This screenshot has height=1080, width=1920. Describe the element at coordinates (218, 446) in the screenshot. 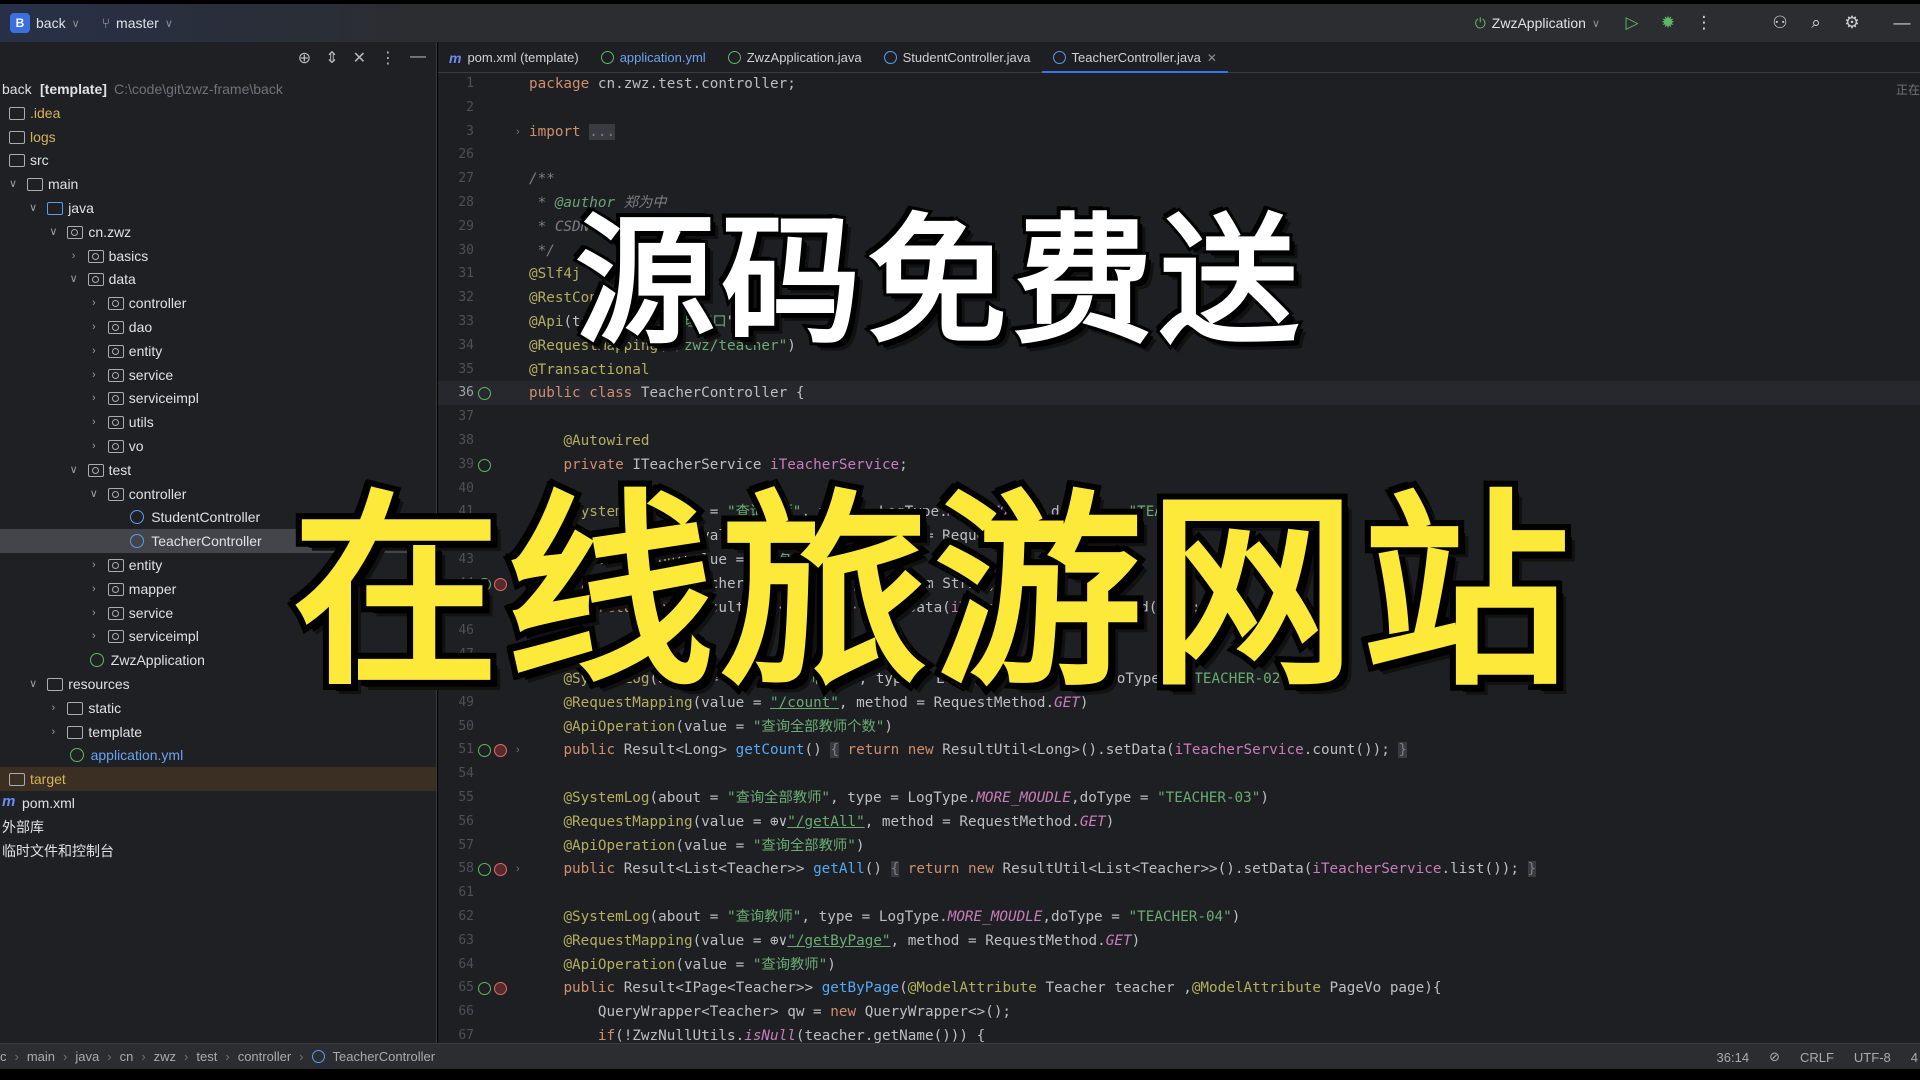

I see `tree-item: › vo` at that location.